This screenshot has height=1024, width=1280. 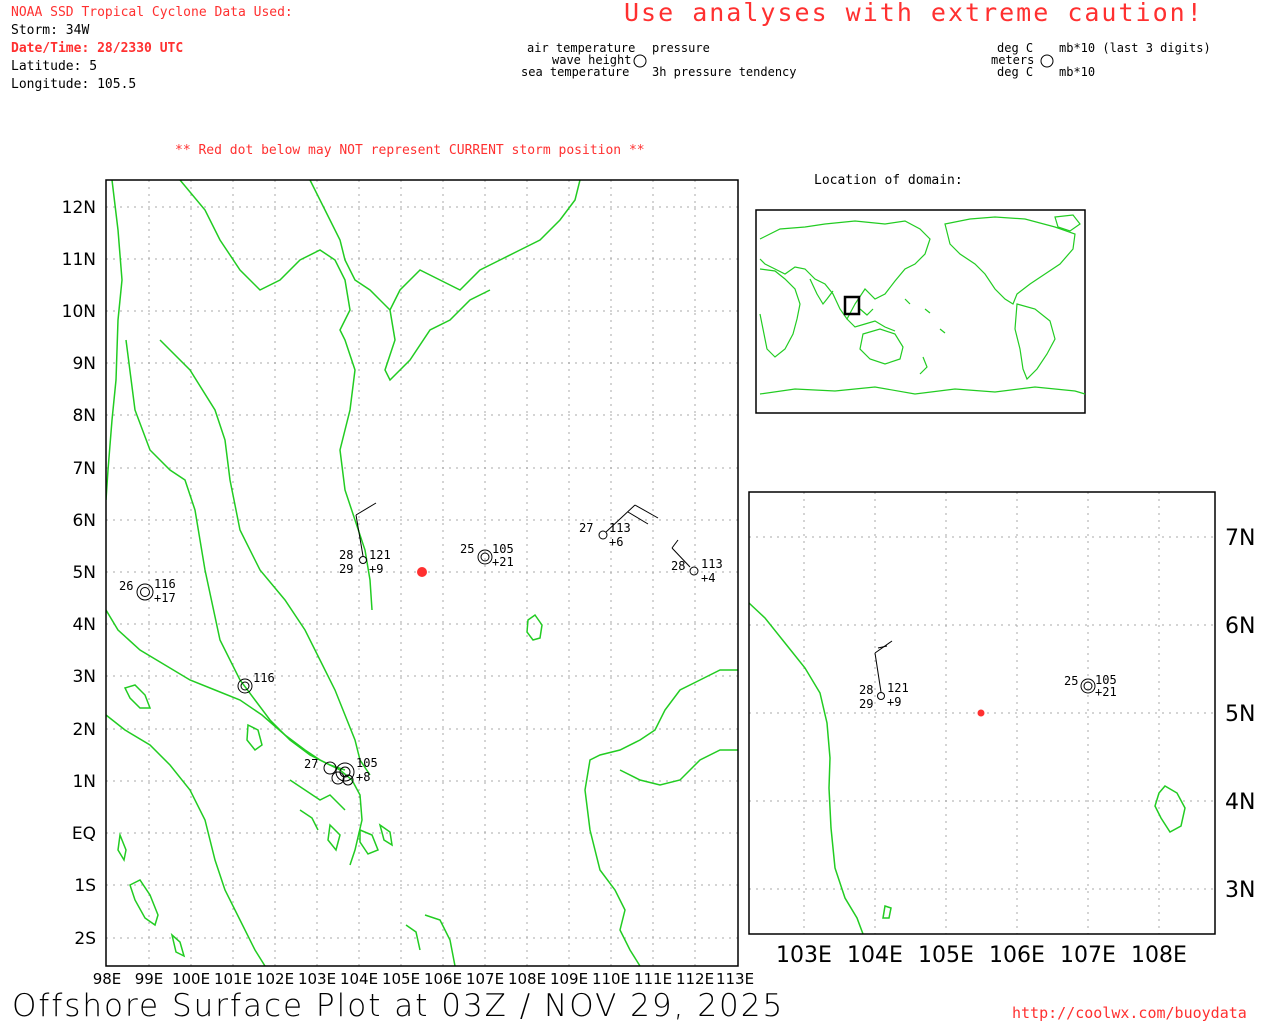 What do you see at coordinates (84, 834) in the screenshot?
I see `lat-label: EQ` at bounding box center [84, 834].